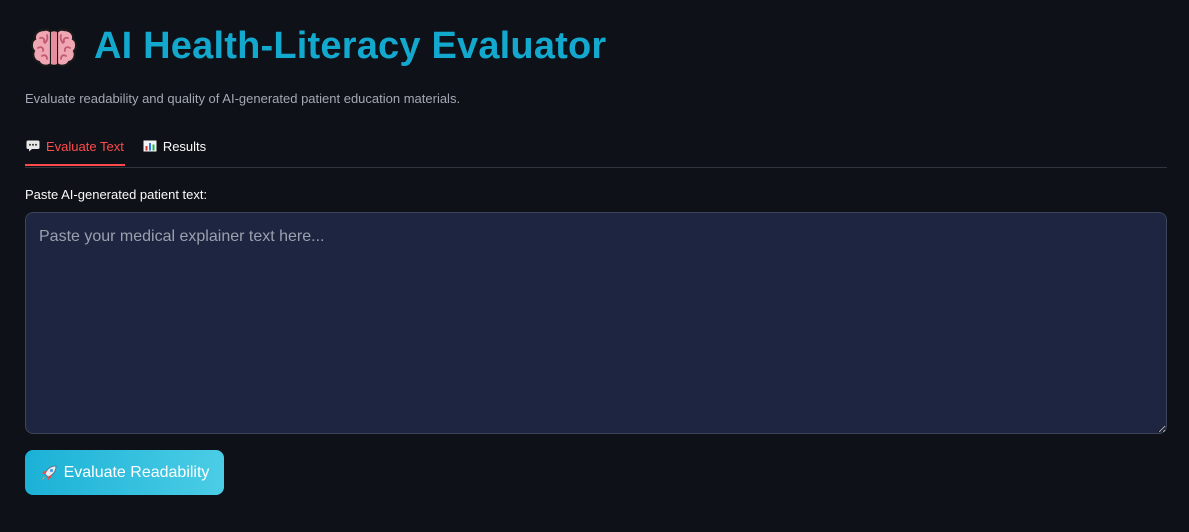  I want to click on page-title: AI Health-Literacy Evaluator, so click(350, 45).